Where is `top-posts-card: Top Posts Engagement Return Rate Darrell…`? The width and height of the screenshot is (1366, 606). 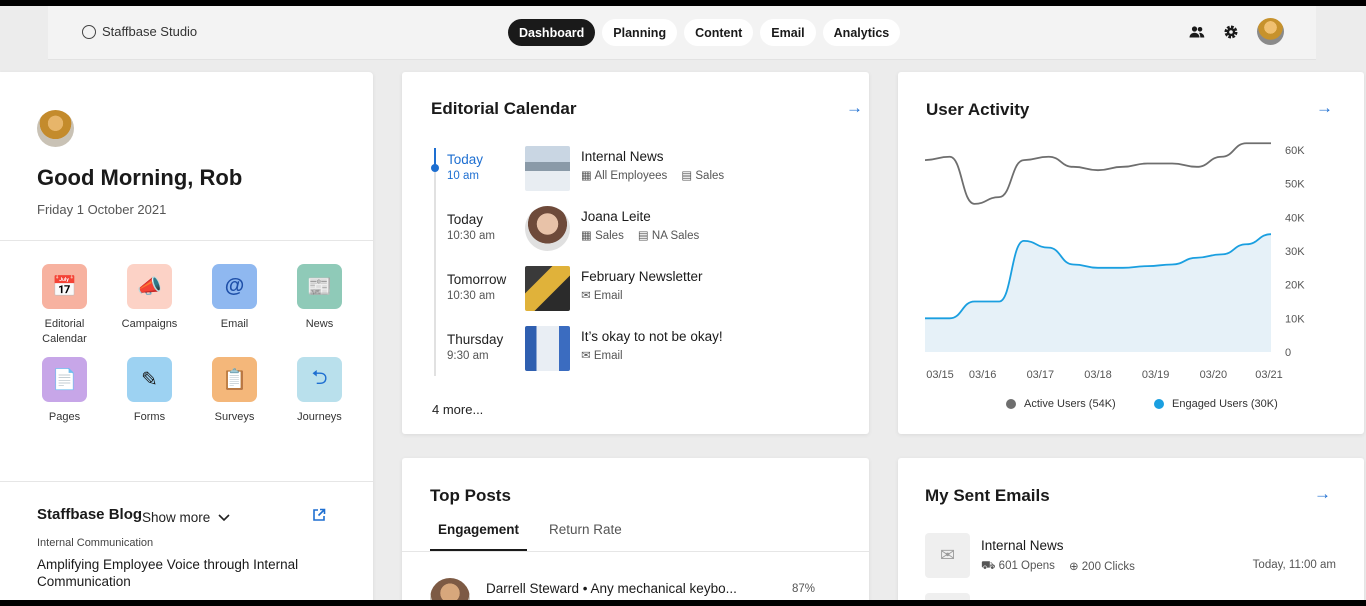 top-posts-card: Top Posts Engagement Return Rate Darrell… is located at coordinates (635, 529).